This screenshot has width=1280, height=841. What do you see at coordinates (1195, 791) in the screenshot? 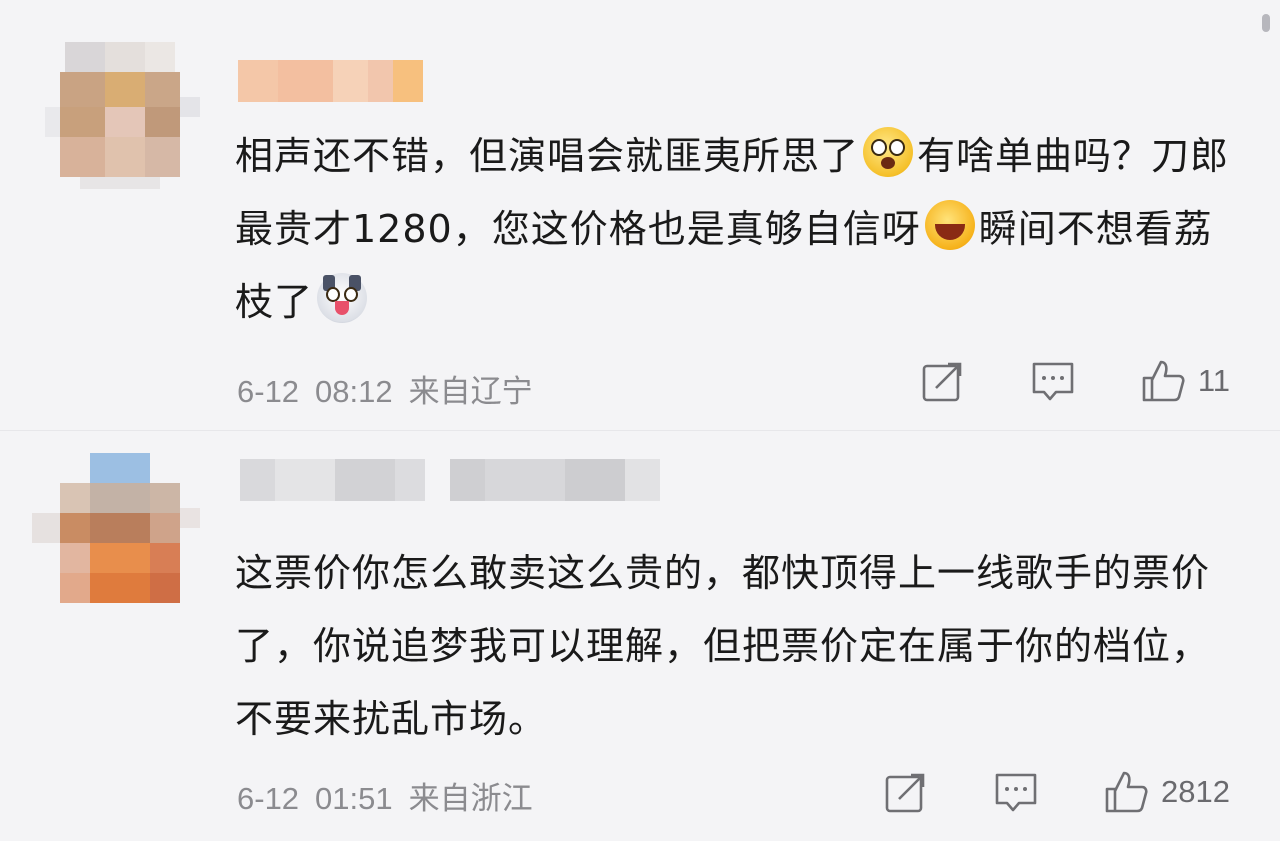
I see `like-count: 2812` at bounding box center [1195, 791].